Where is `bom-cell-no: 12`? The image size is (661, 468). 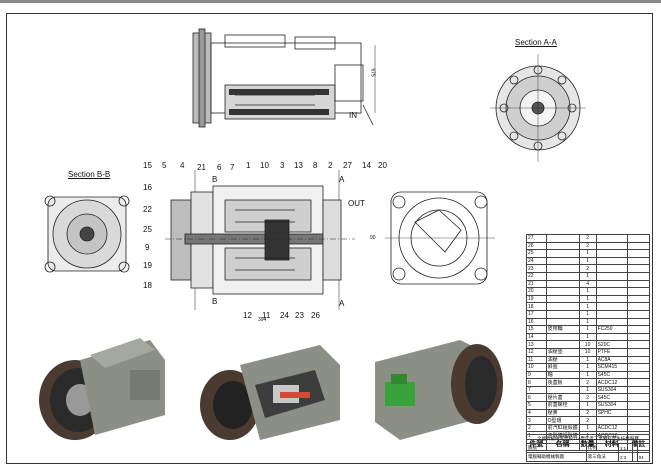 bom-cell-no: 12 is located at coordinates (536, 352).